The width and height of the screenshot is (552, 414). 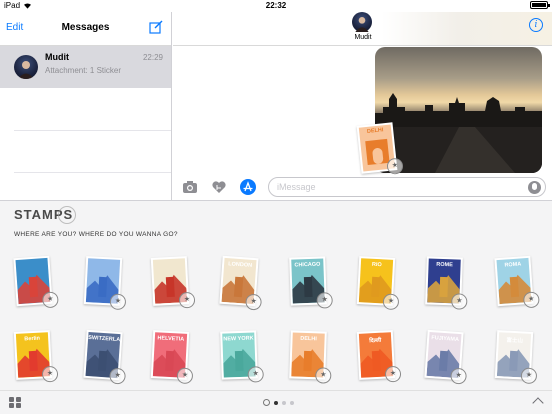 What do you see at coordinates (378, 283) in the screenshot?
I see `sticker-stamp: RIO` at bounding box center [378, 283].